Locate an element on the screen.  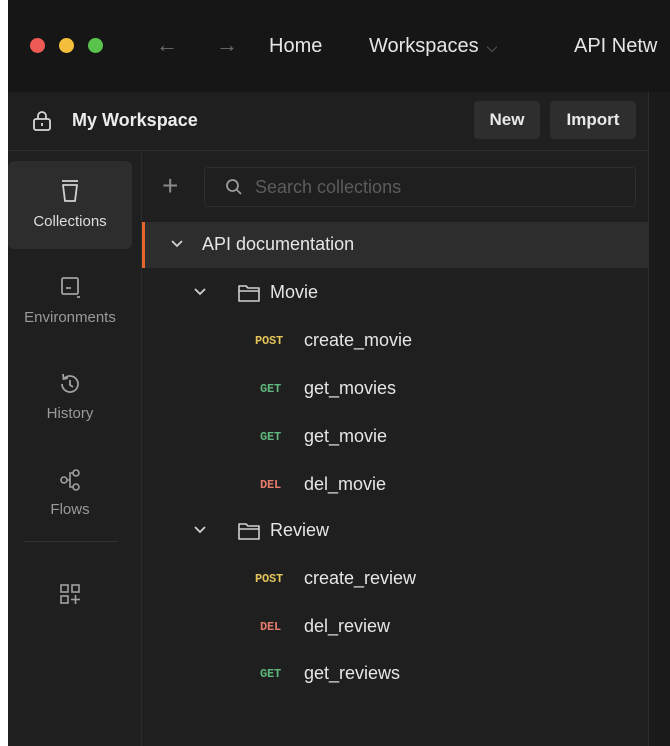
chevron-down-icon: ⌵ is located at coordinates (492, 47).